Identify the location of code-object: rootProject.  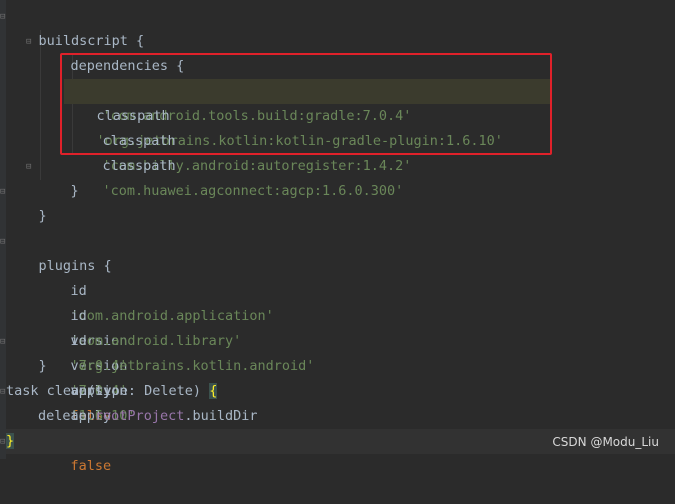
(139, 416).